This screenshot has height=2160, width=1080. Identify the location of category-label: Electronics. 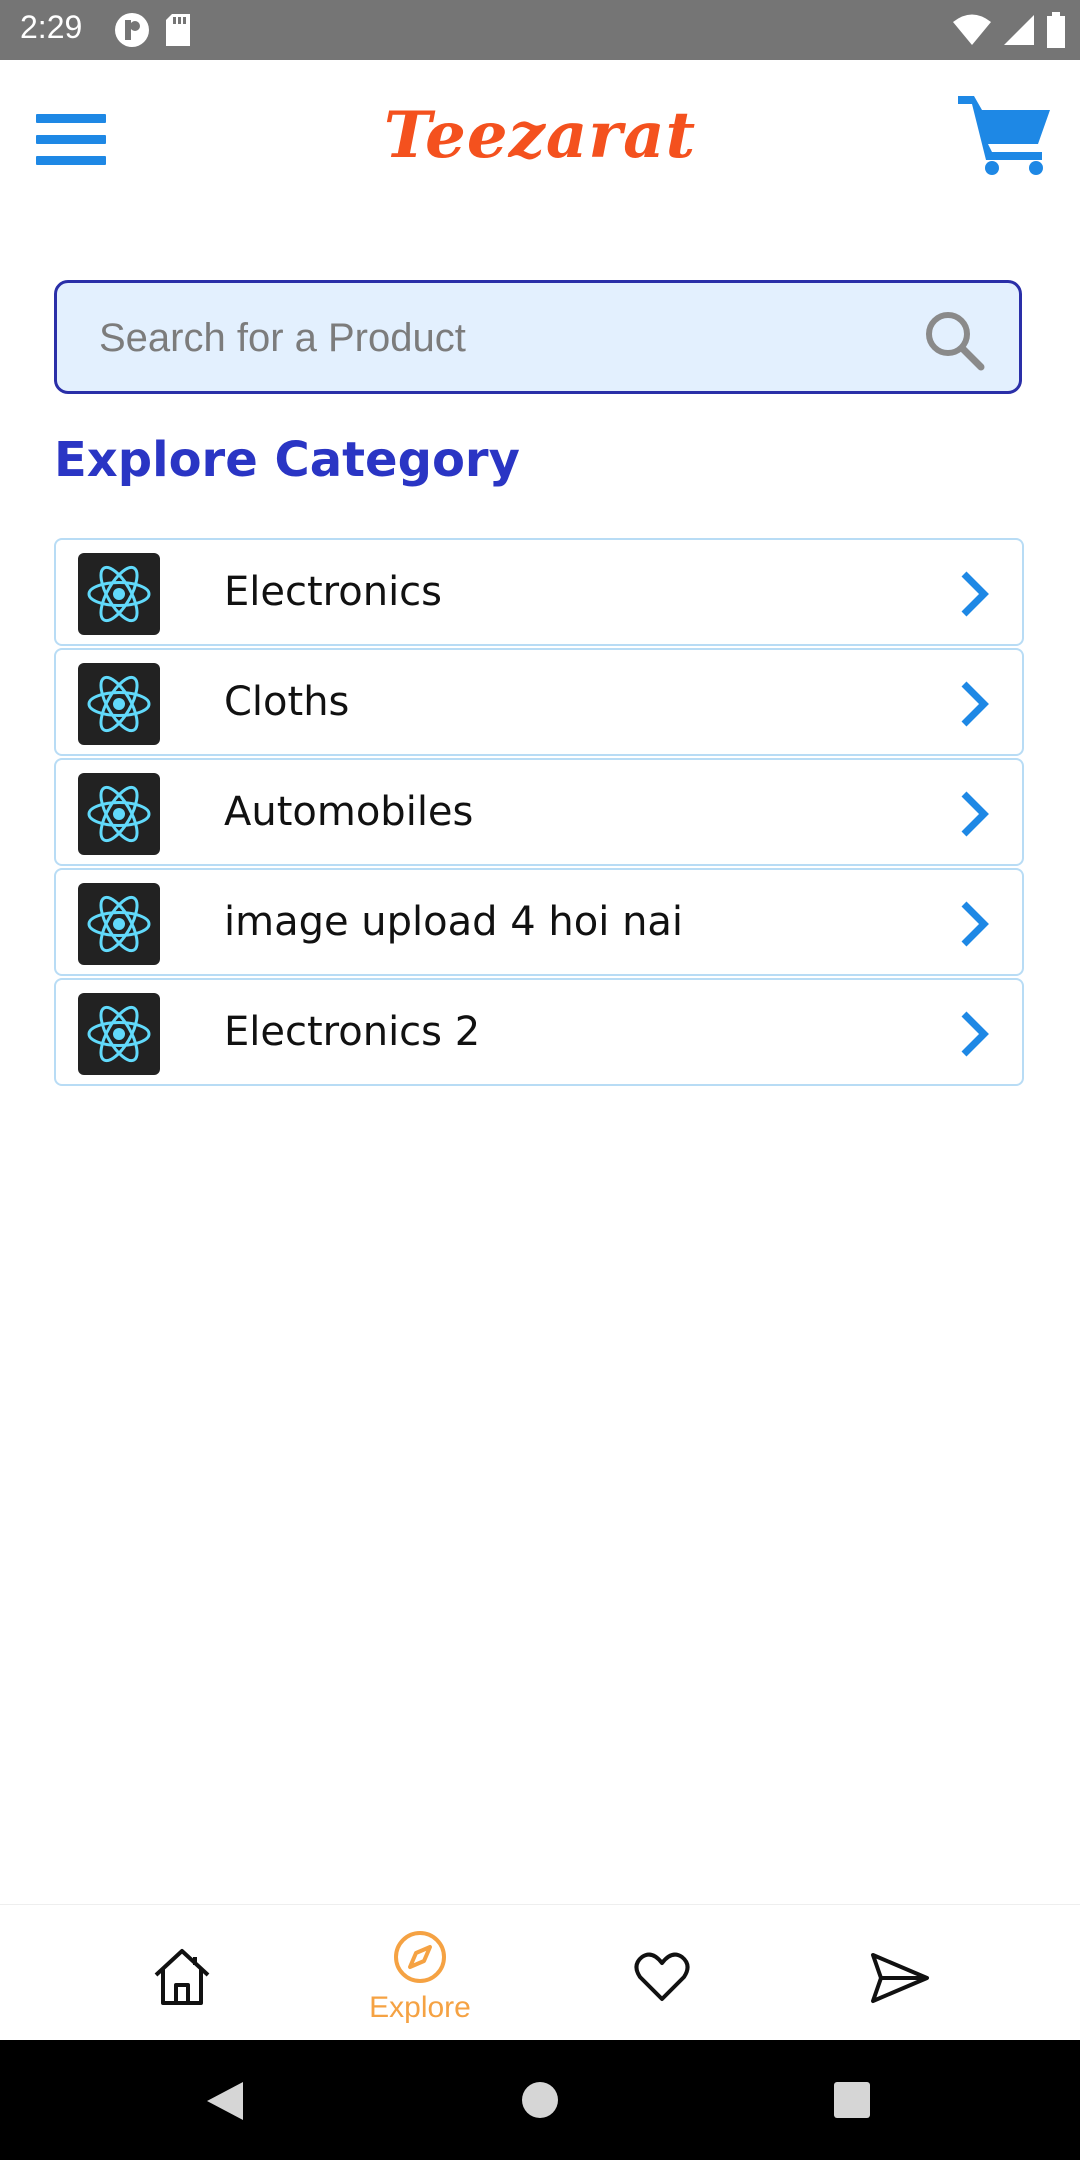
(333, 592).